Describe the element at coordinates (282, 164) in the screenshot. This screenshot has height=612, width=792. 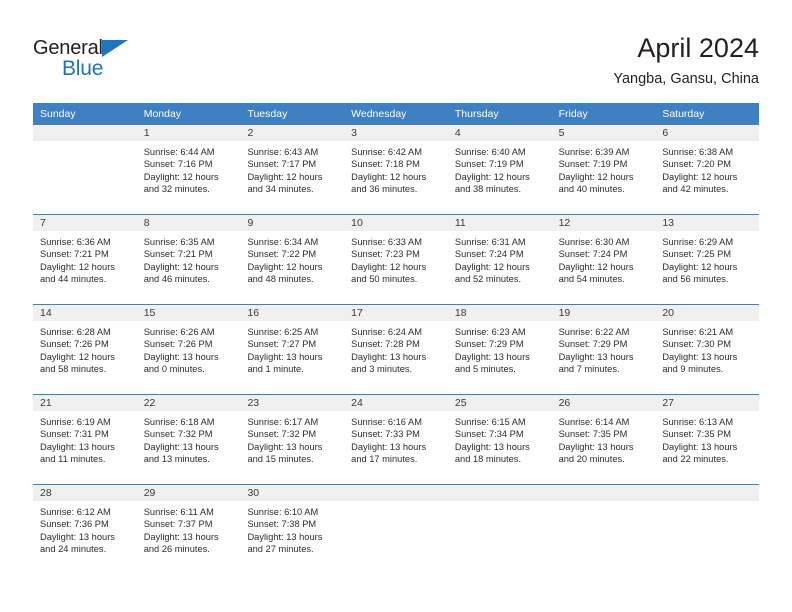
I see `sunset-time: Sunset: 7:17 PM` at that location.